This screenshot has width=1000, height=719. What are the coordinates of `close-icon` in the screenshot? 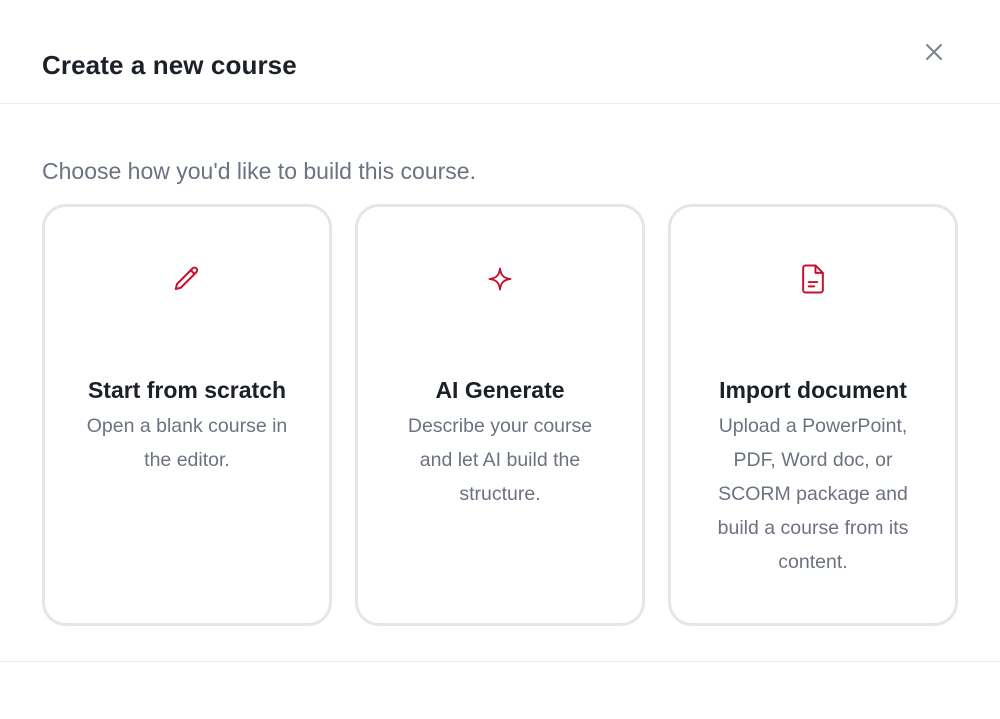 It's located at (934, 52).